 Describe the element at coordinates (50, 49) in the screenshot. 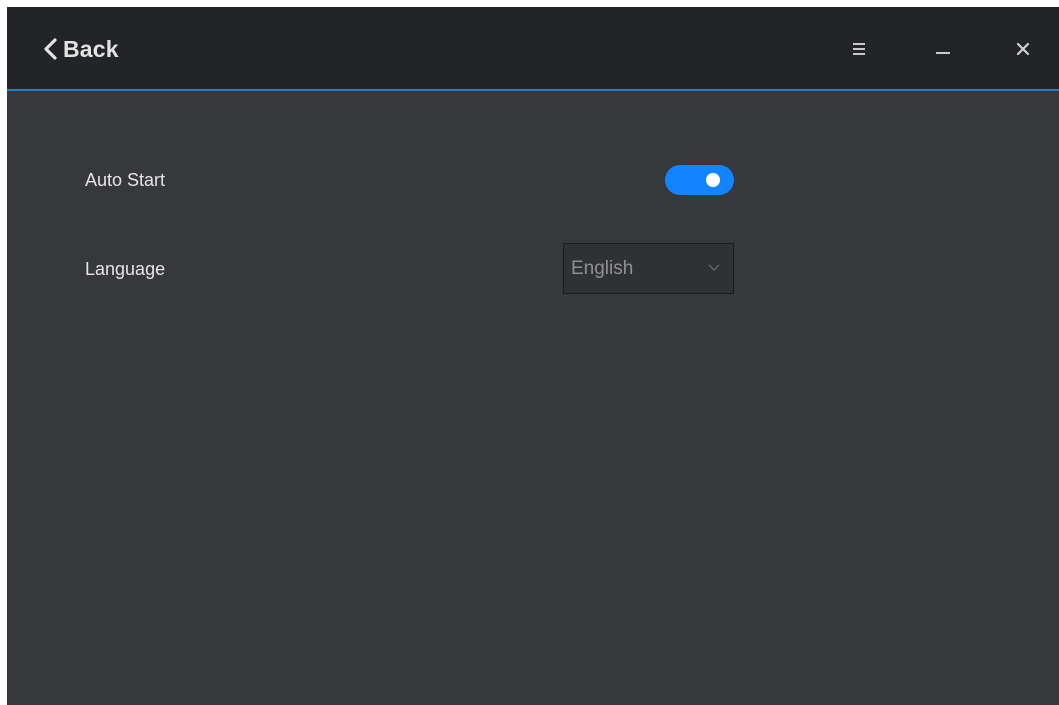

I see `chevron-left-icon` at that location.